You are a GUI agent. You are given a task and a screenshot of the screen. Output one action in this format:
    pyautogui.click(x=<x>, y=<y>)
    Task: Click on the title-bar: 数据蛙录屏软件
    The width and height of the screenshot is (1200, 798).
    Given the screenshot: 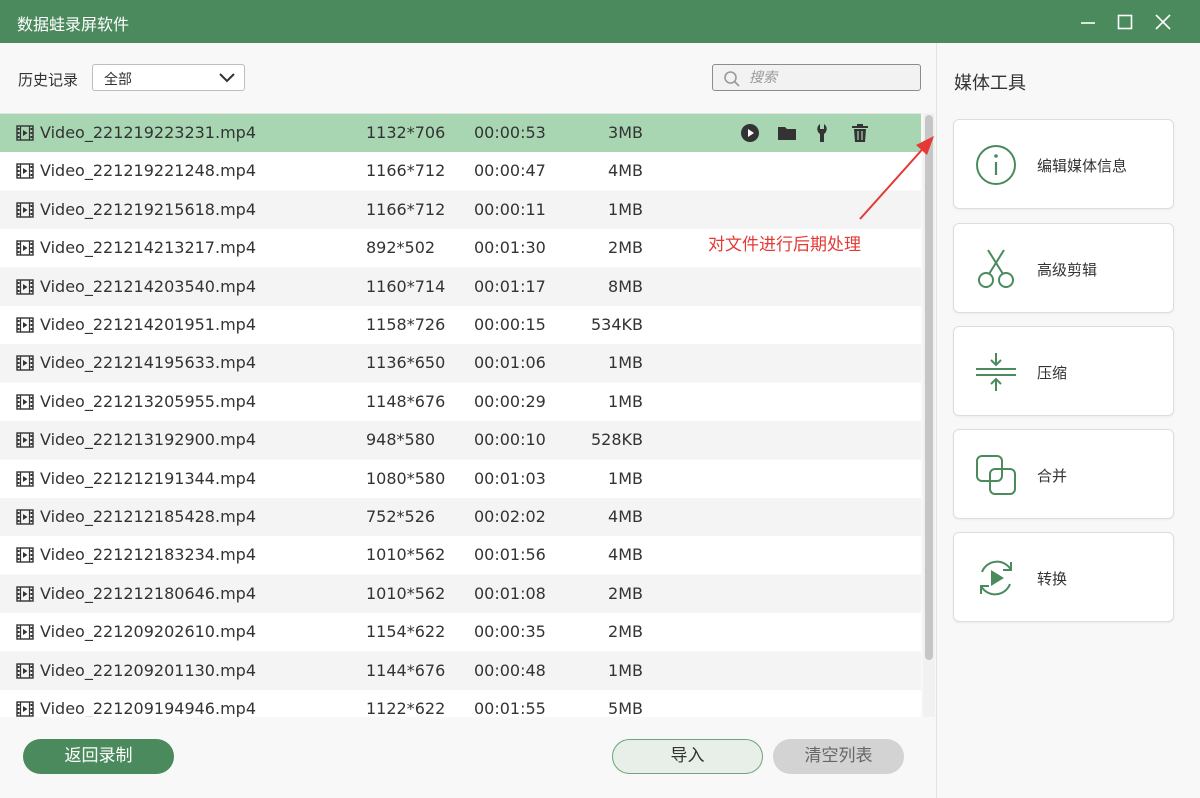 What is the action you would take?
    pyautogui.click(x=600, y=21)
    